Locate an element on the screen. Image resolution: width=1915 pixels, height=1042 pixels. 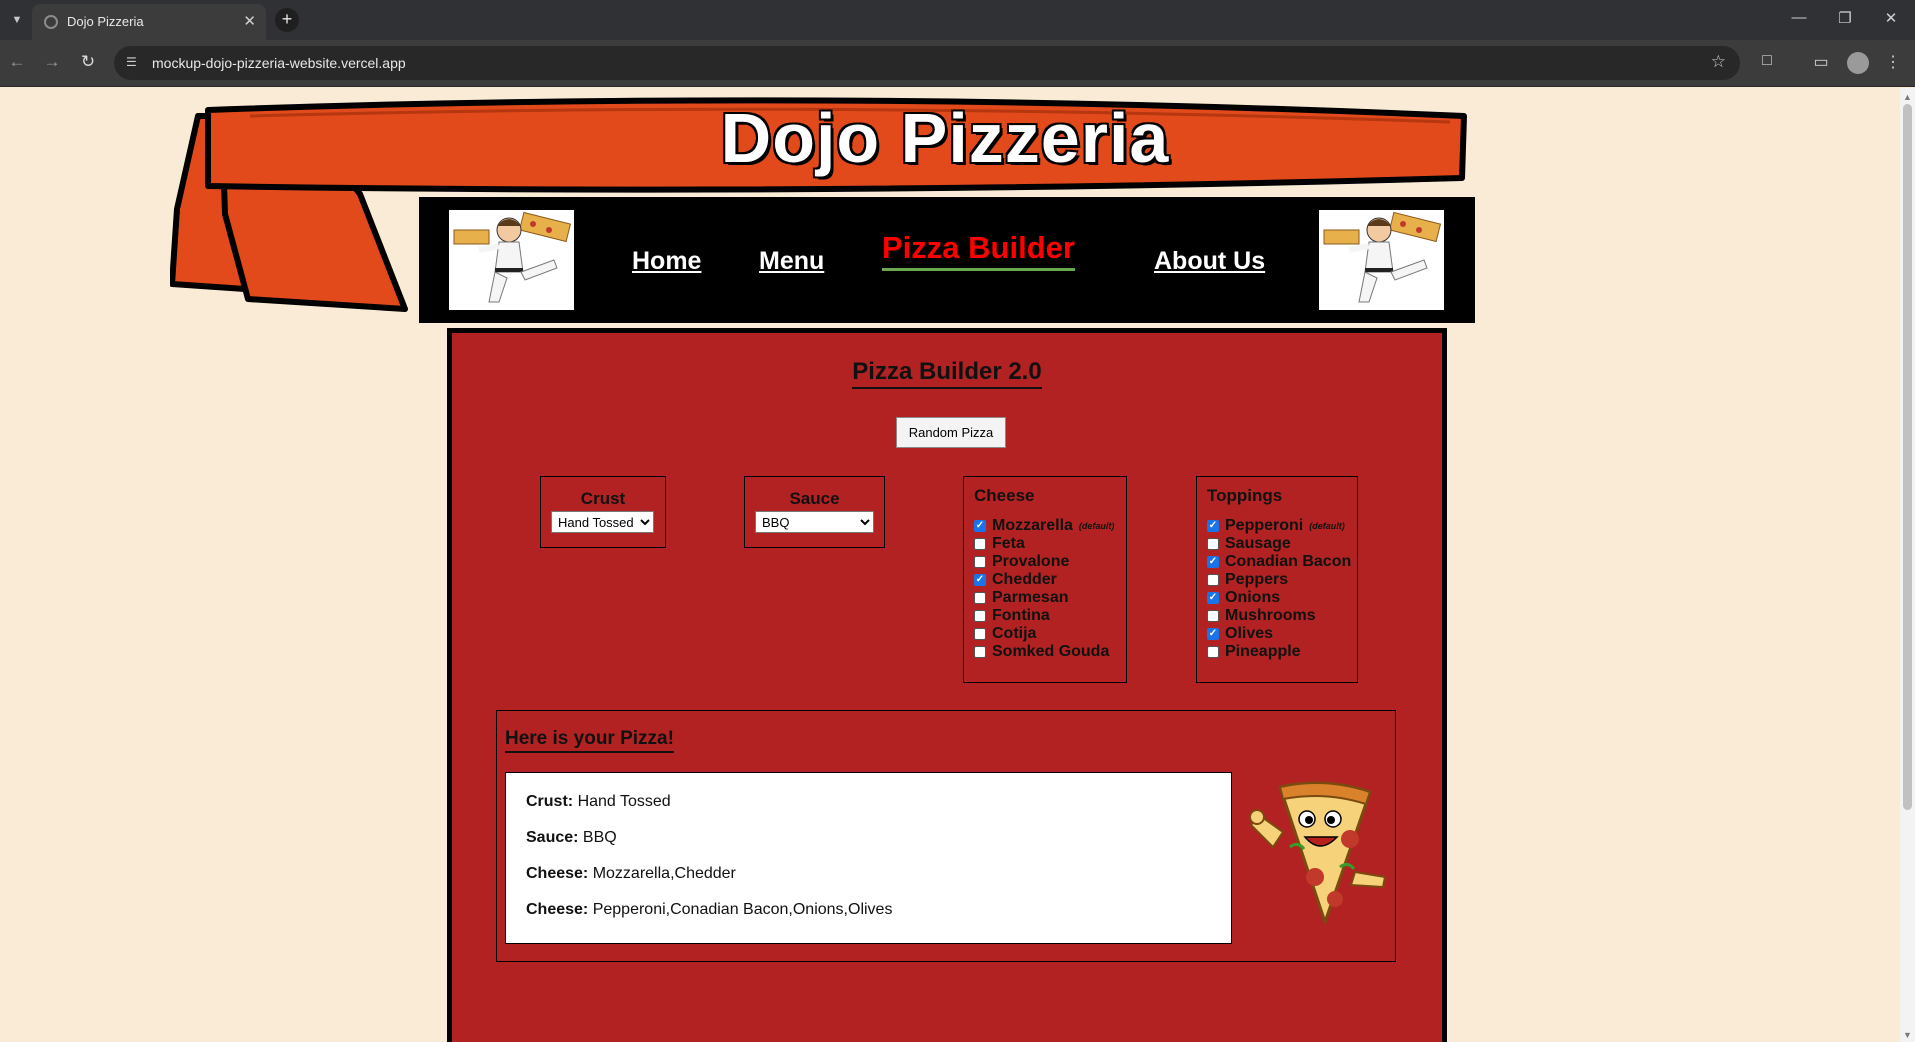
builder-title: Pizza Builder 2.0 is located at coordinates (947, 373).